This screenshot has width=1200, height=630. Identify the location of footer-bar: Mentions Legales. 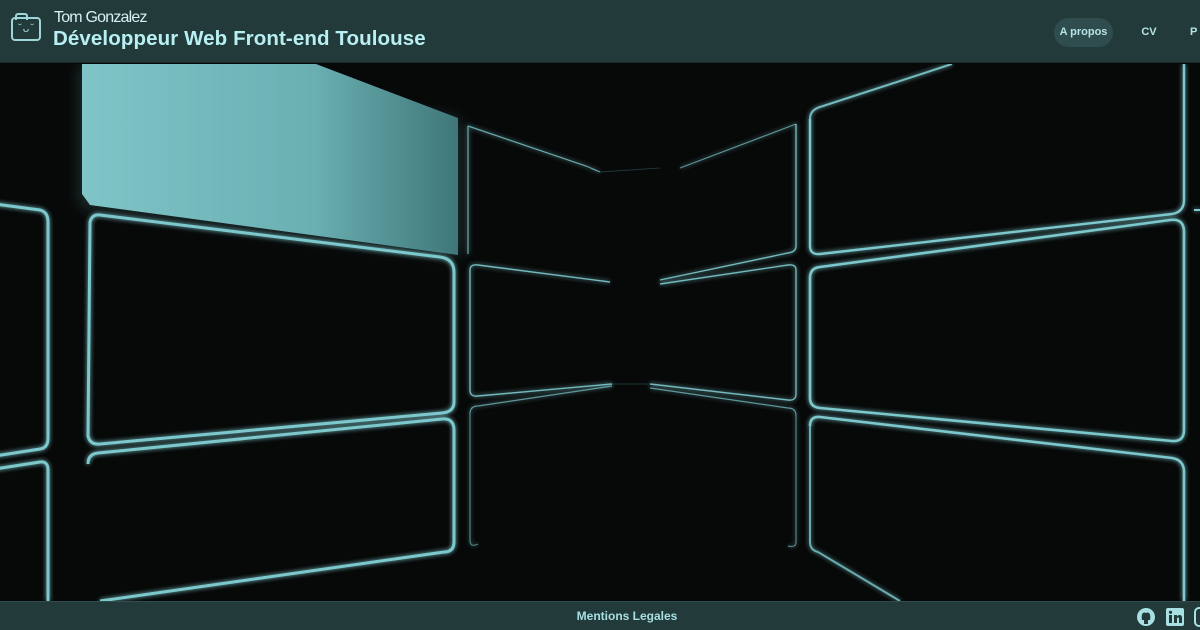
(600, 615).